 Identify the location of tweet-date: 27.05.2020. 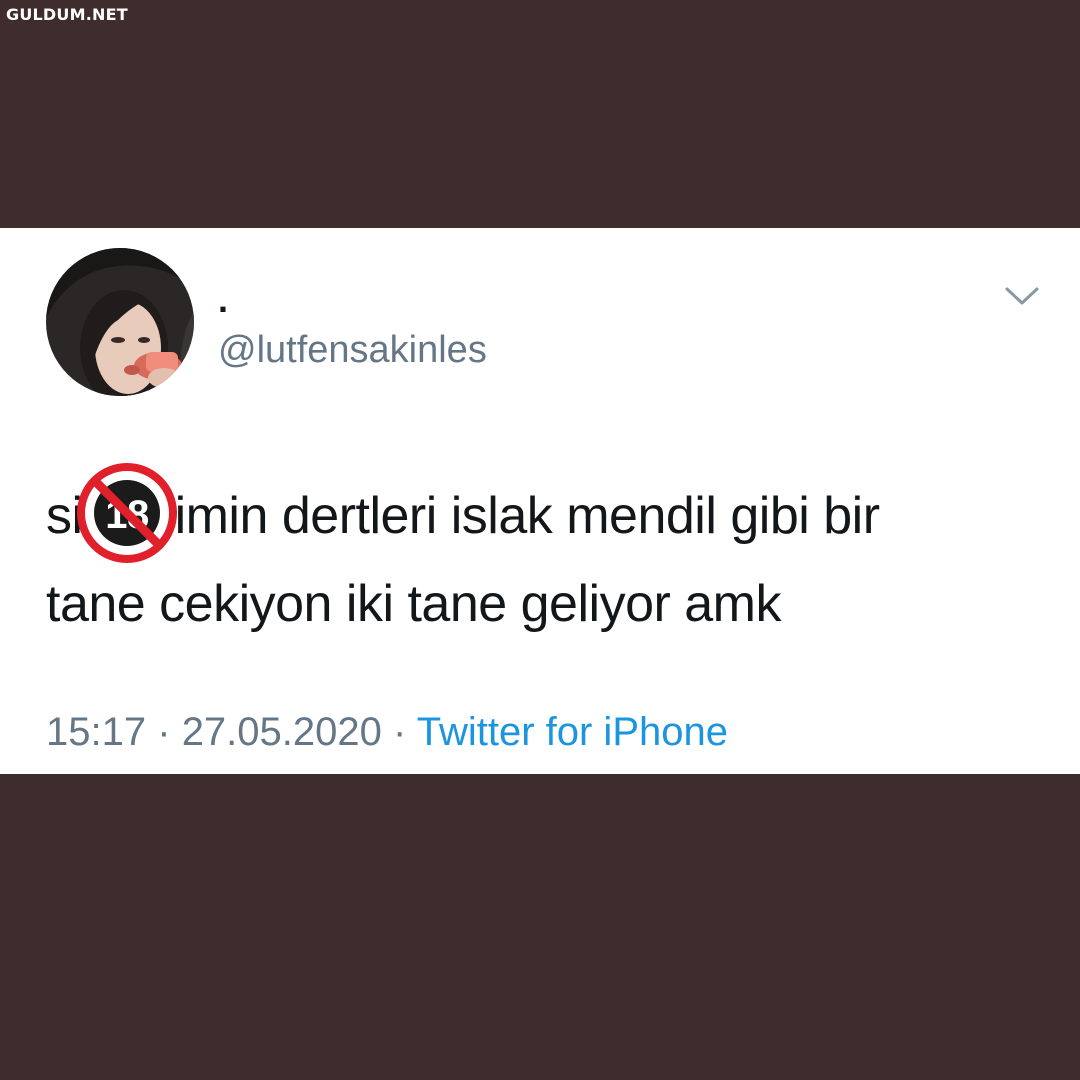
(282, 732).